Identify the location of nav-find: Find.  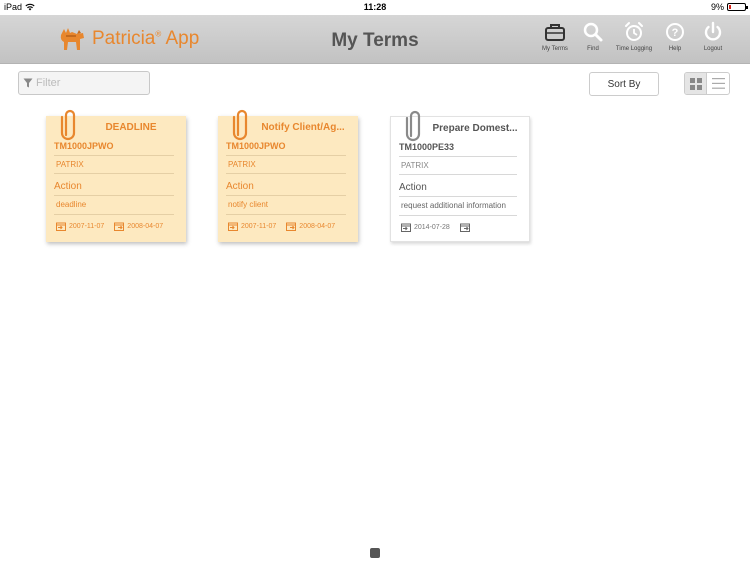
(593, 36).